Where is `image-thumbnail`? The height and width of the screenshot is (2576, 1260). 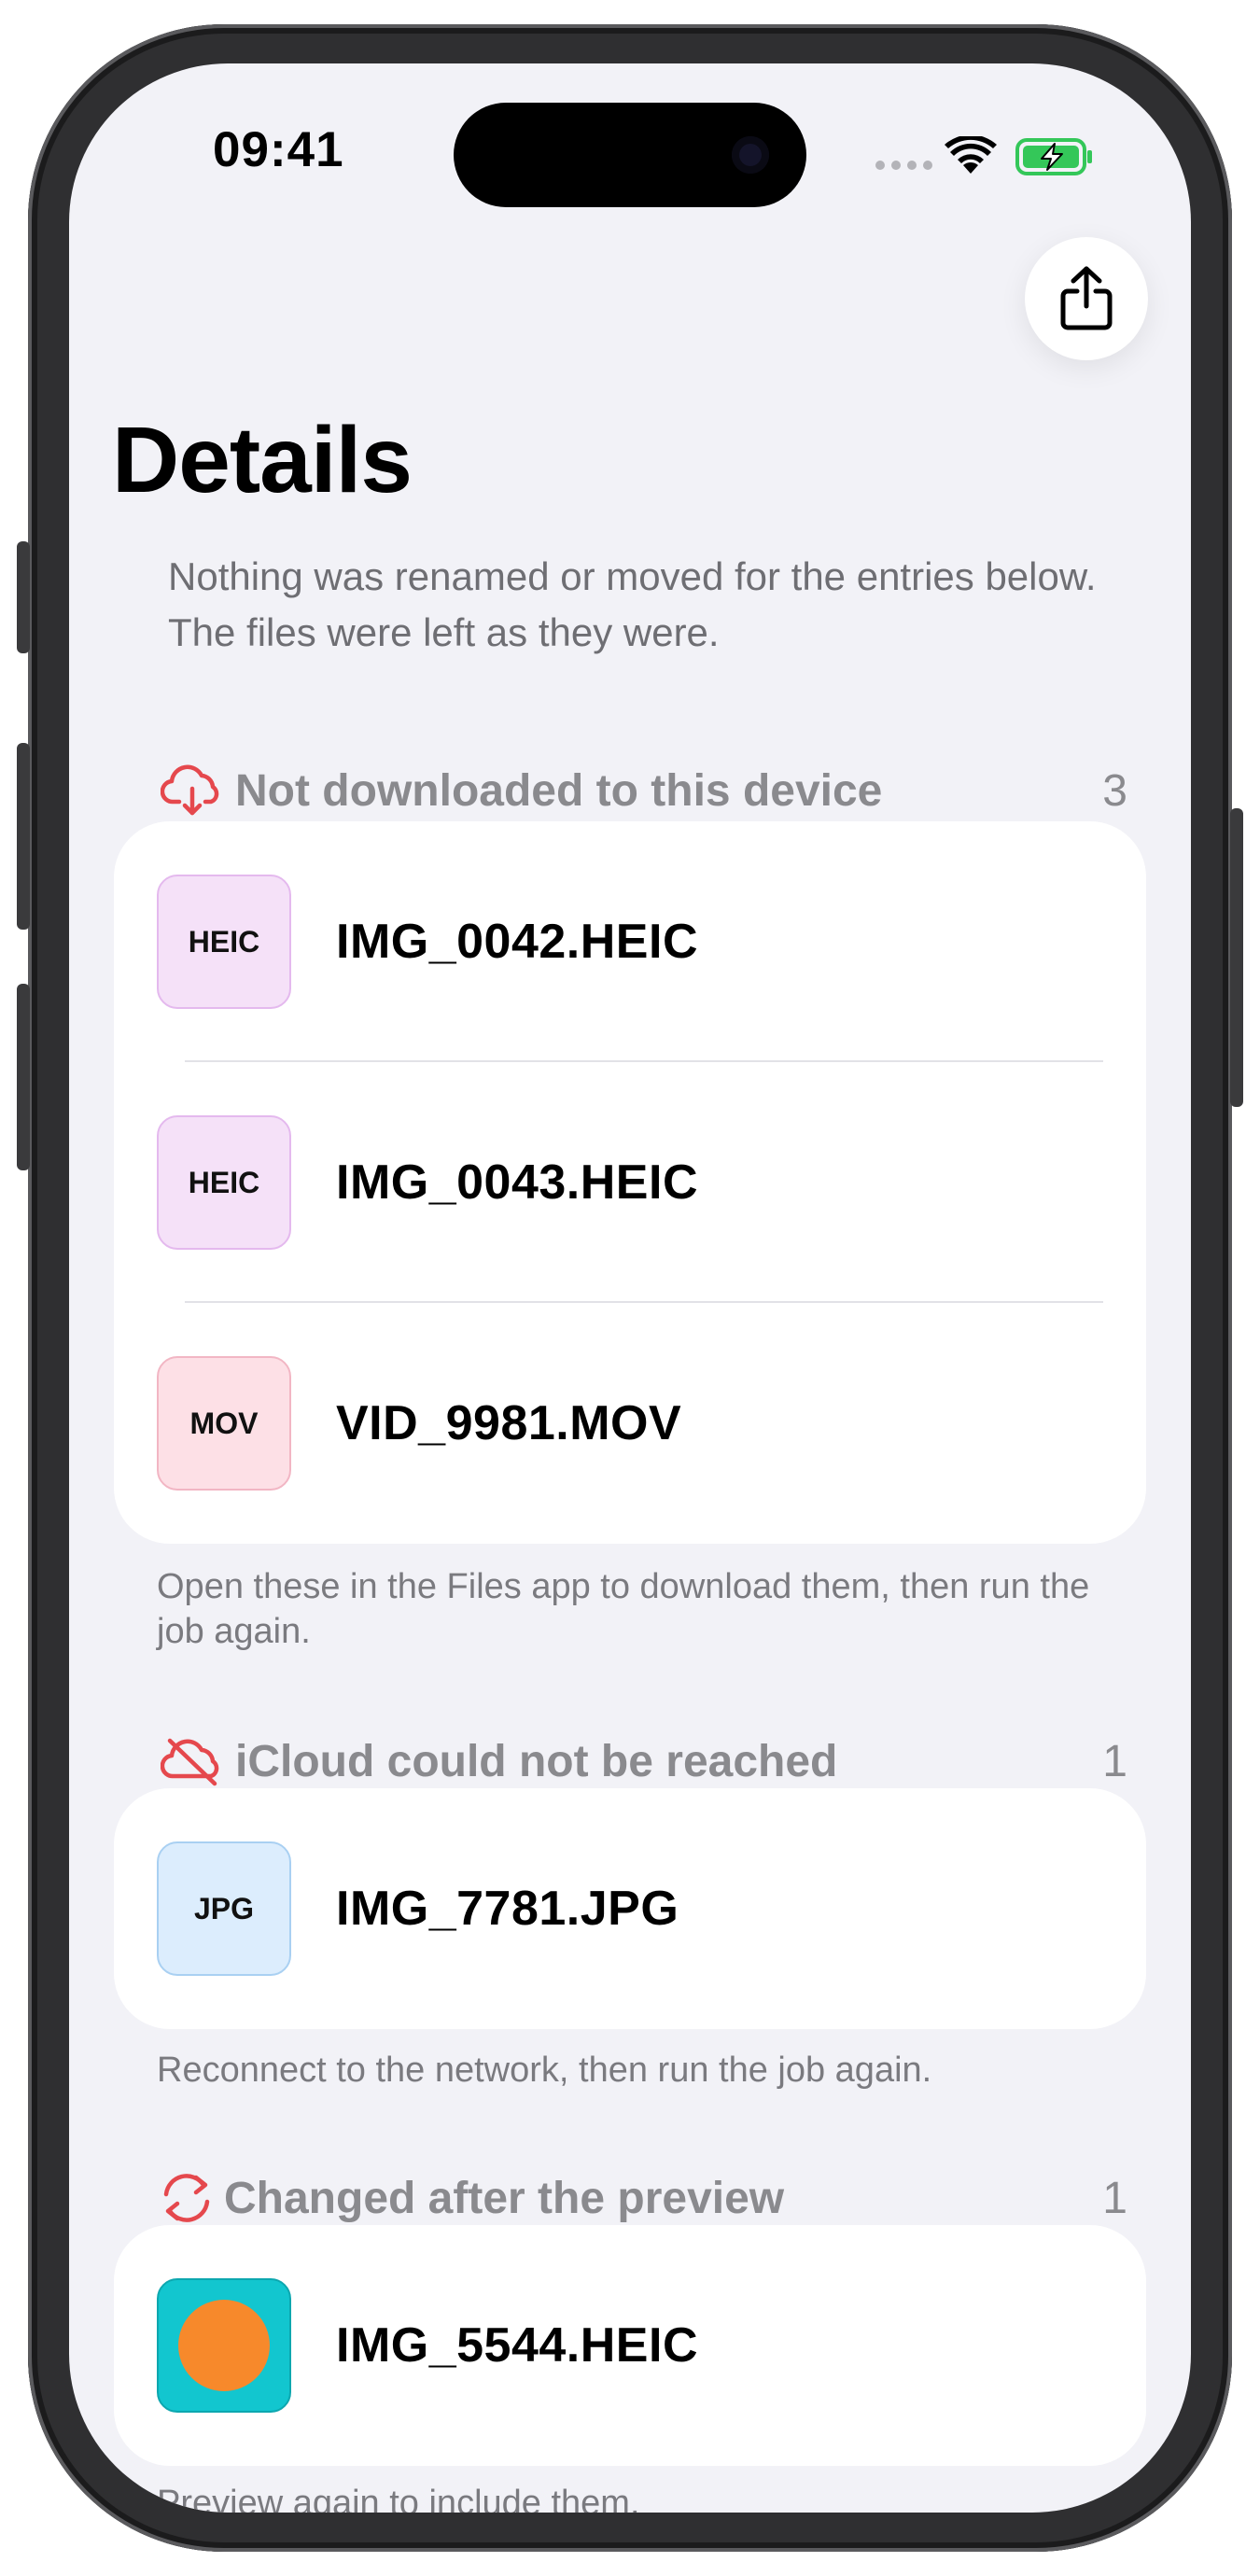
image-thumbnail is located at coordinates (224, 2345).